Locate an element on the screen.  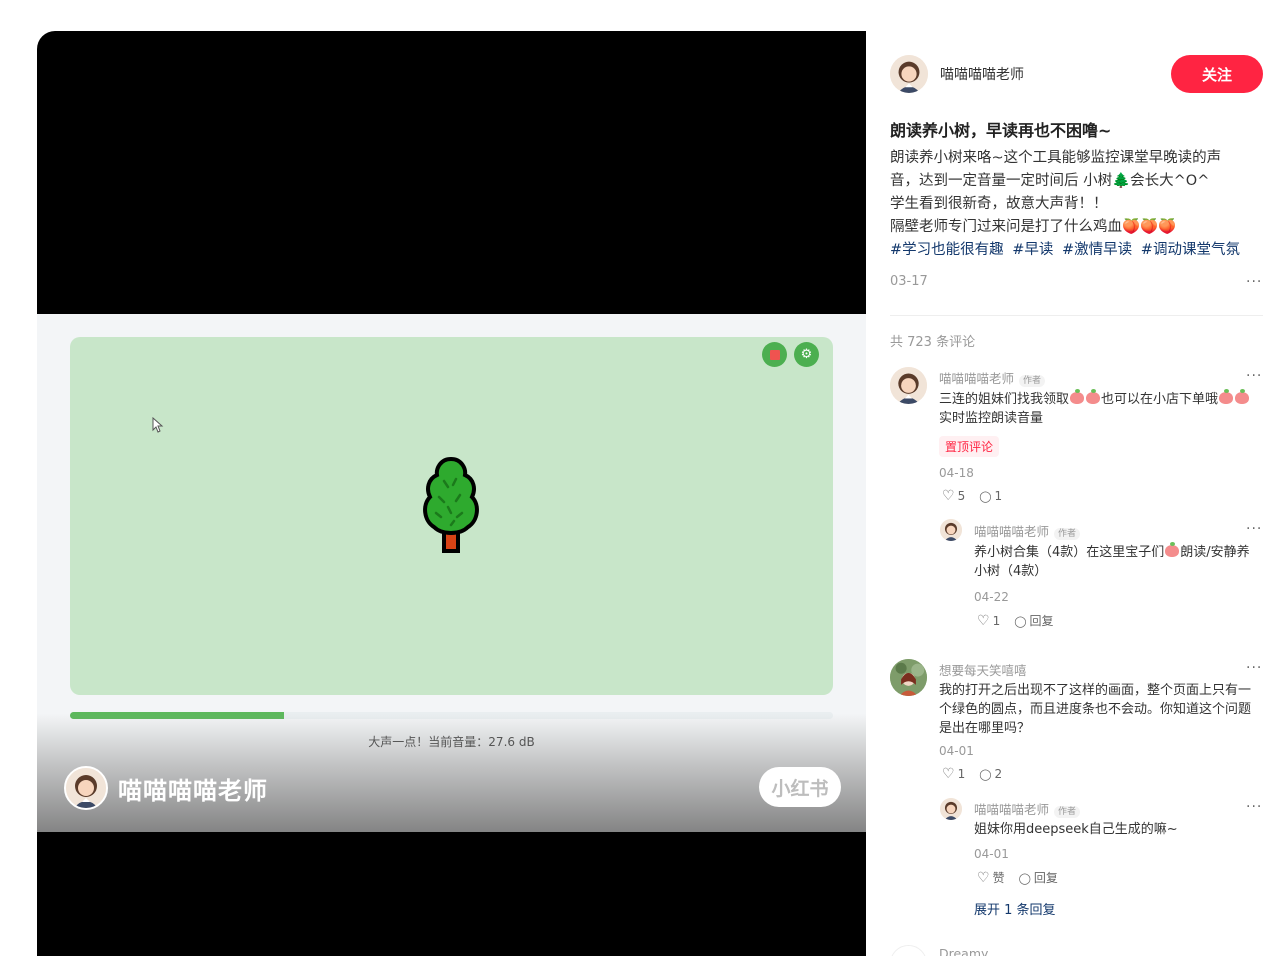
post-body-line: 音，达到一定音量一定时间后 小树🌲会长大^O^ is located at coordinates (1050, 181).